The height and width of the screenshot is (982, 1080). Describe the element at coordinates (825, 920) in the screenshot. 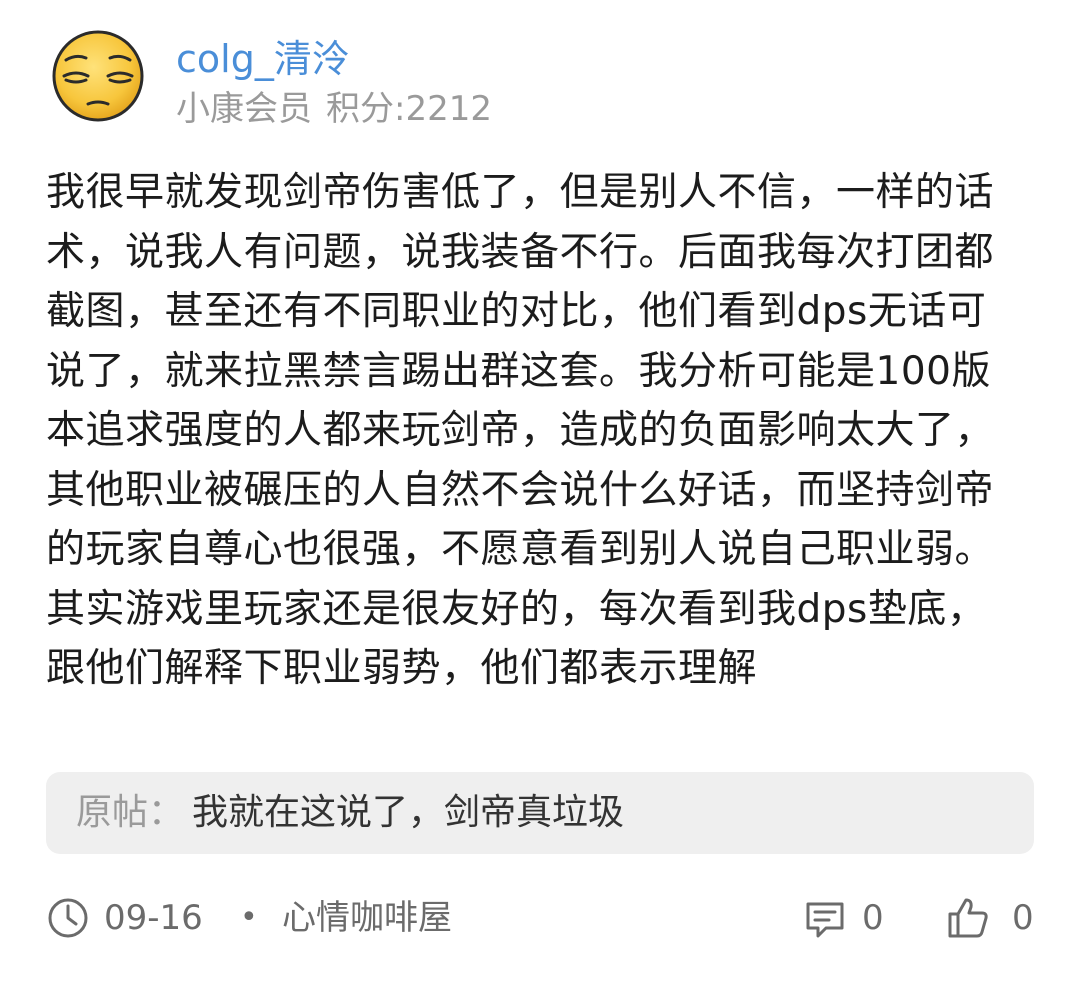

I see `comment-icon` at that location.